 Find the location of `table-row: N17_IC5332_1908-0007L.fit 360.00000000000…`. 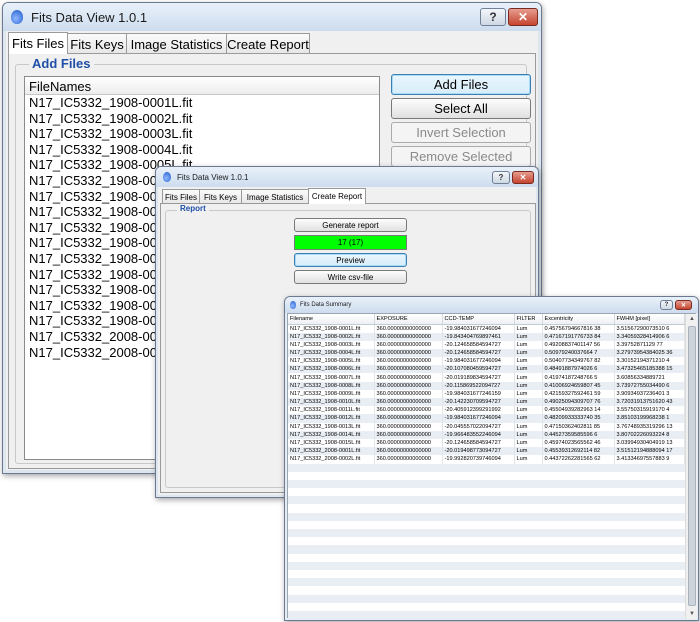

table-row: N17_IC5332_1908-0007L.fit 360.00000000000… is located at coordinates (486, 377).